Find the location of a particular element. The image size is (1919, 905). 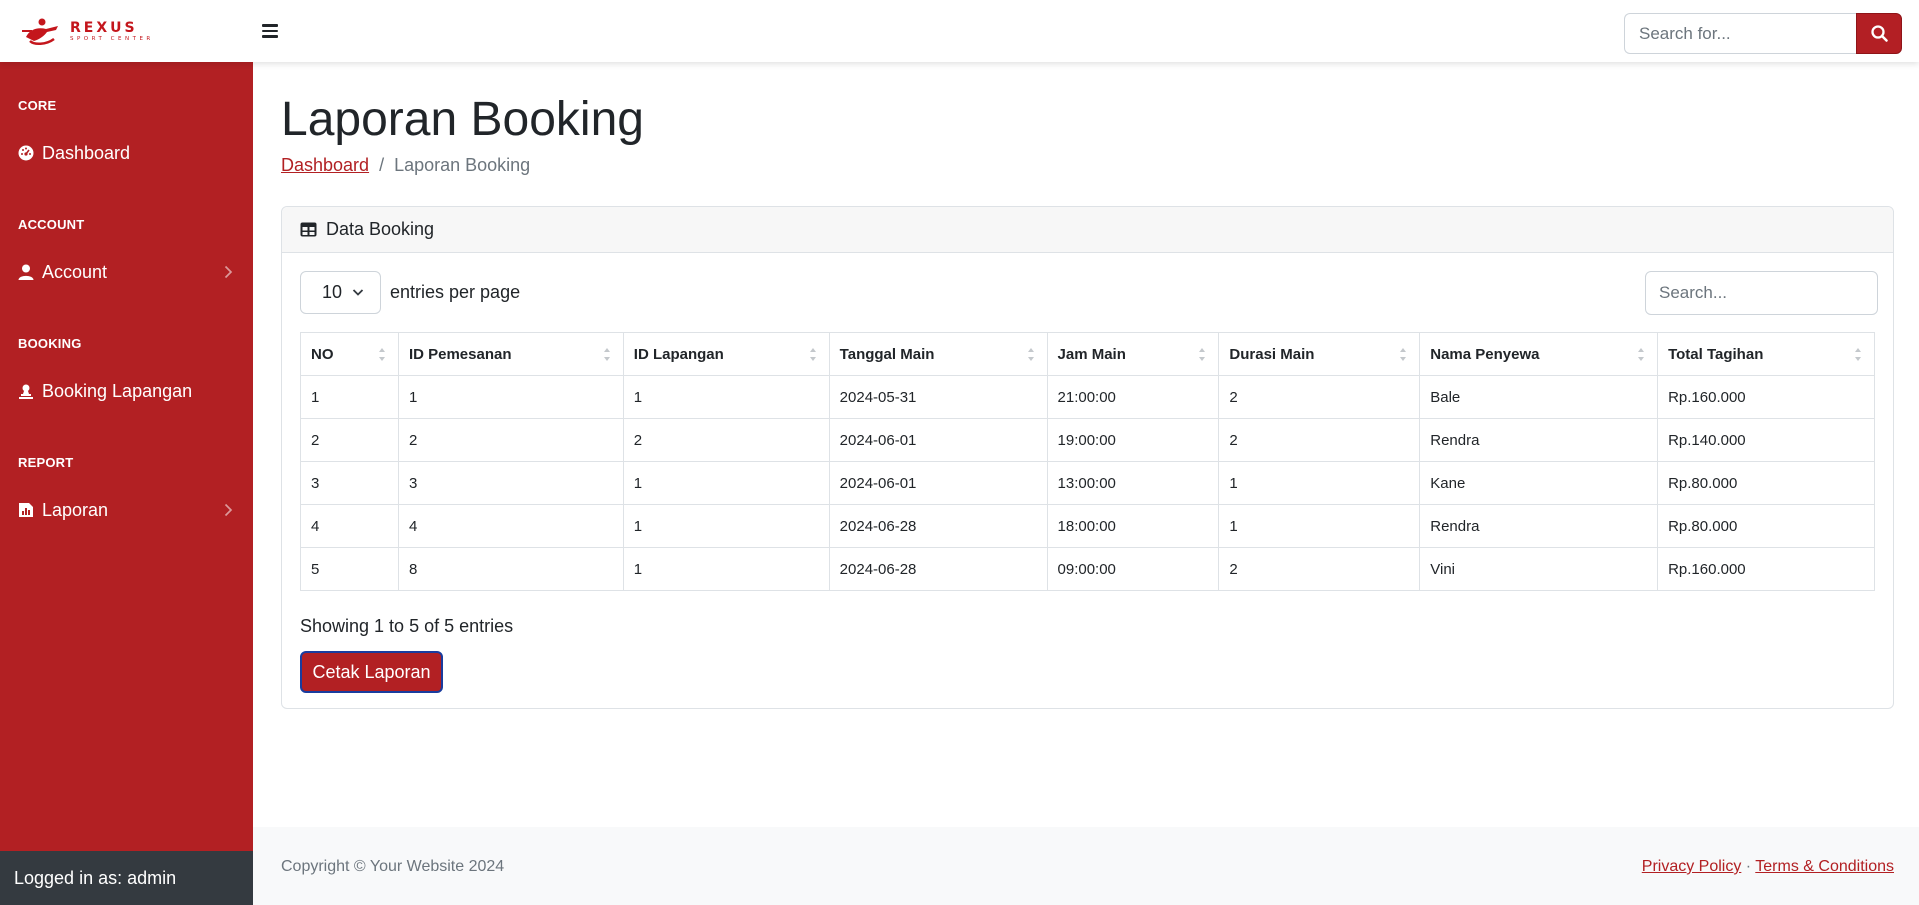

footer-links: Privacy Policy · Terms & Conditions is located at coordinates (1768, 867).